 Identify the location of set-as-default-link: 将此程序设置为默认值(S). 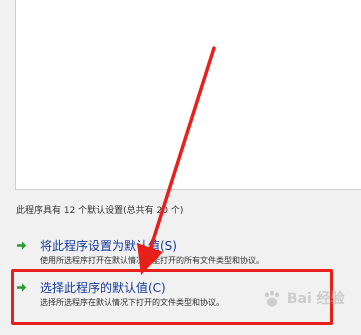
(108, 245).